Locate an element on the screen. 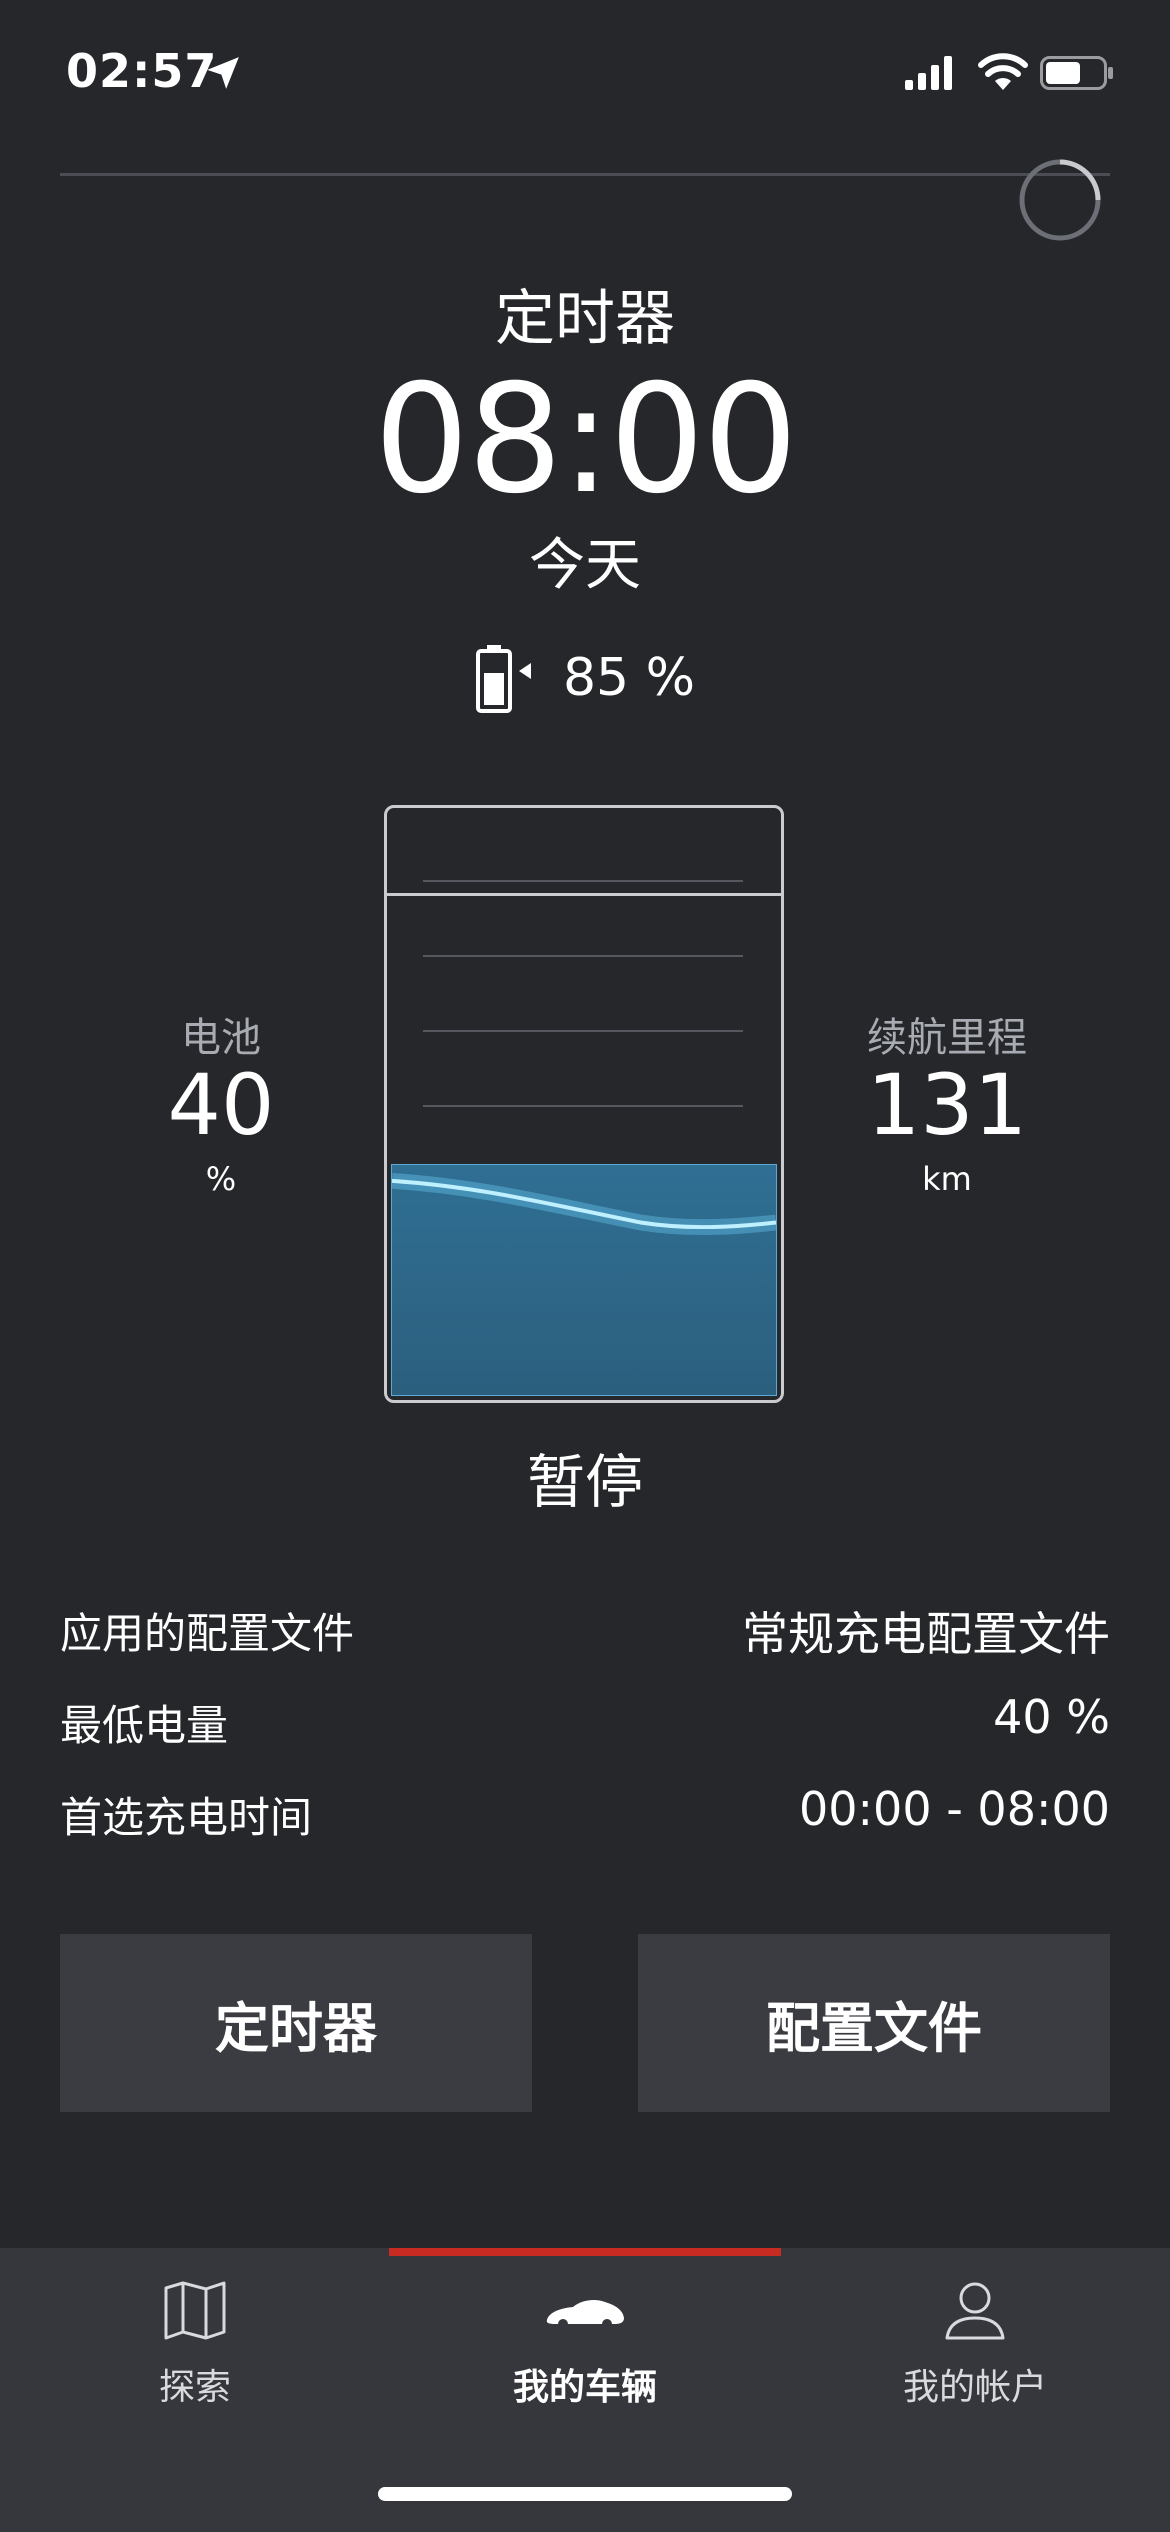  battery-label: 电池 is located at coordinates (221, 1038).